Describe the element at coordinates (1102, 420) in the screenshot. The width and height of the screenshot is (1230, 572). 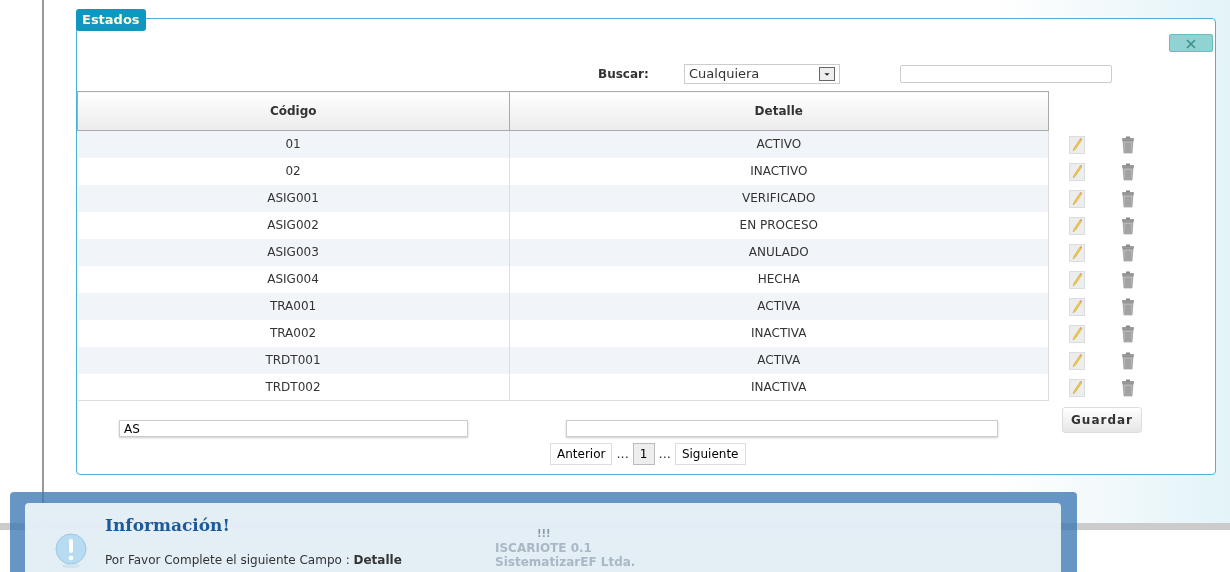
I see `guardar-button: Guardar` at that location.